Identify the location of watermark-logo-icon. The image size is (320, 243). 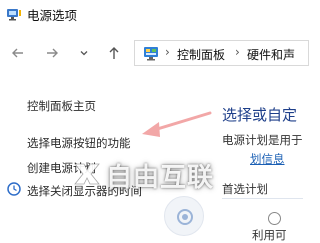
(87, 176).